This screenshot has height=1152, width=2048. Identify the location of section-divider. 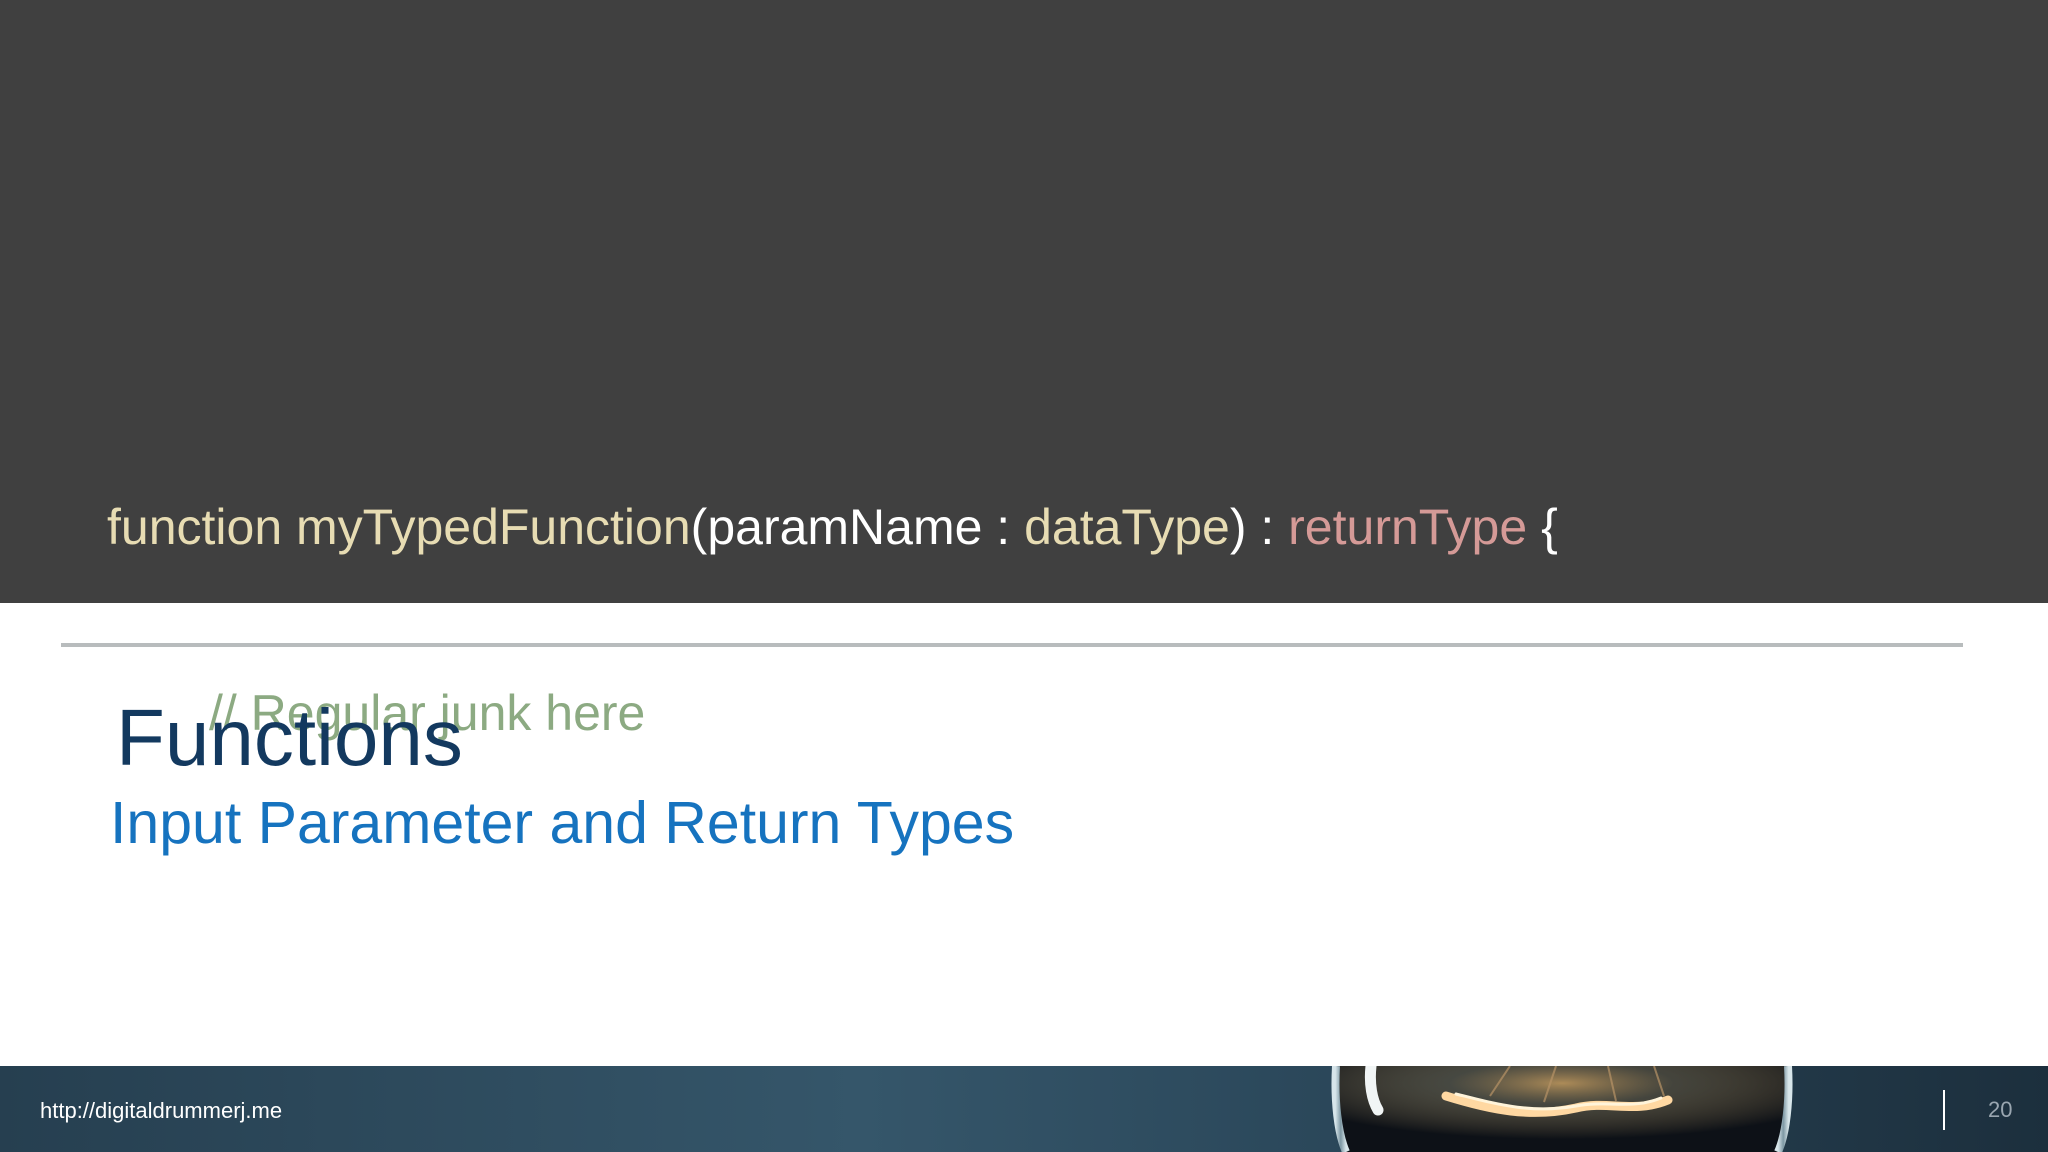
(1012, 645).